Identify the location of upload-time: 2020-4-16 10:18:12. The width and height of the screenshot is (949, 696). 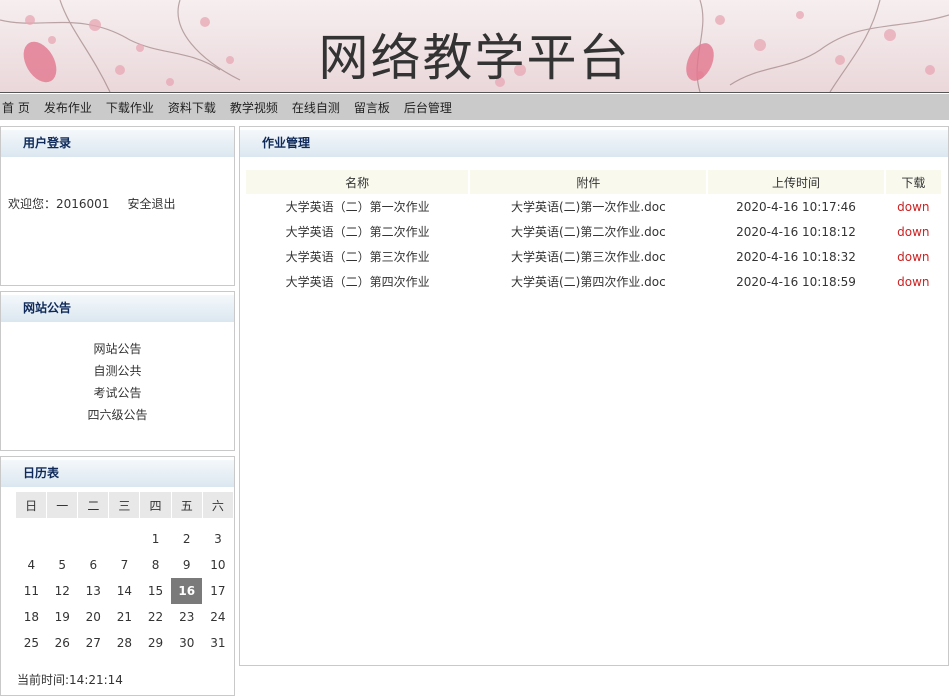
(796, 231).